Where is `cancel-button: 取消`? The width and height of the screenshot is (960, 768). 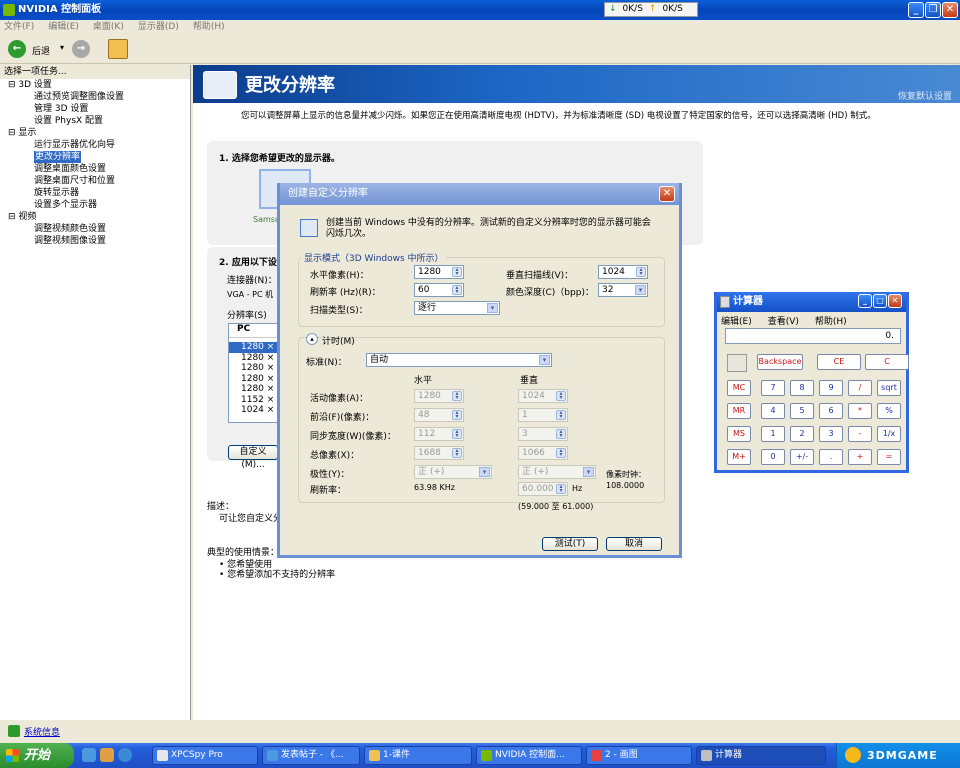 cancel-button: 取消 is located at coordinates (634, 544).